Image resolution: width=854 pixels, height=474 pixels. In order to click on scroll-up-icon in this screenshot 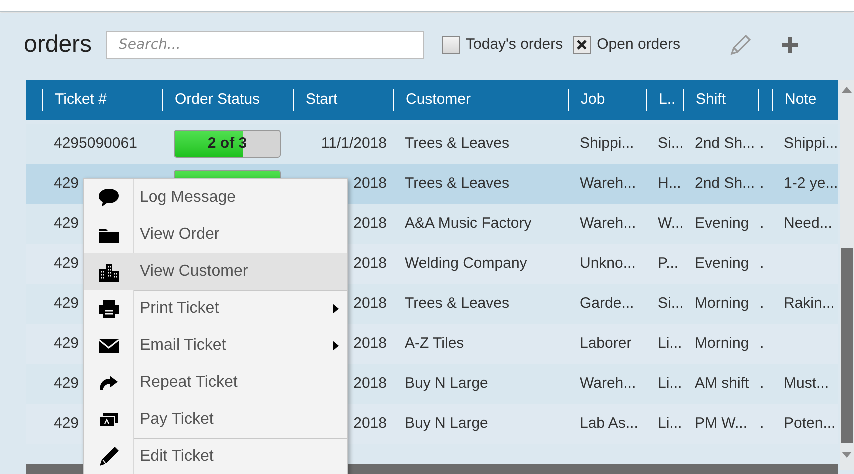, I will do `click(847, 89)`.